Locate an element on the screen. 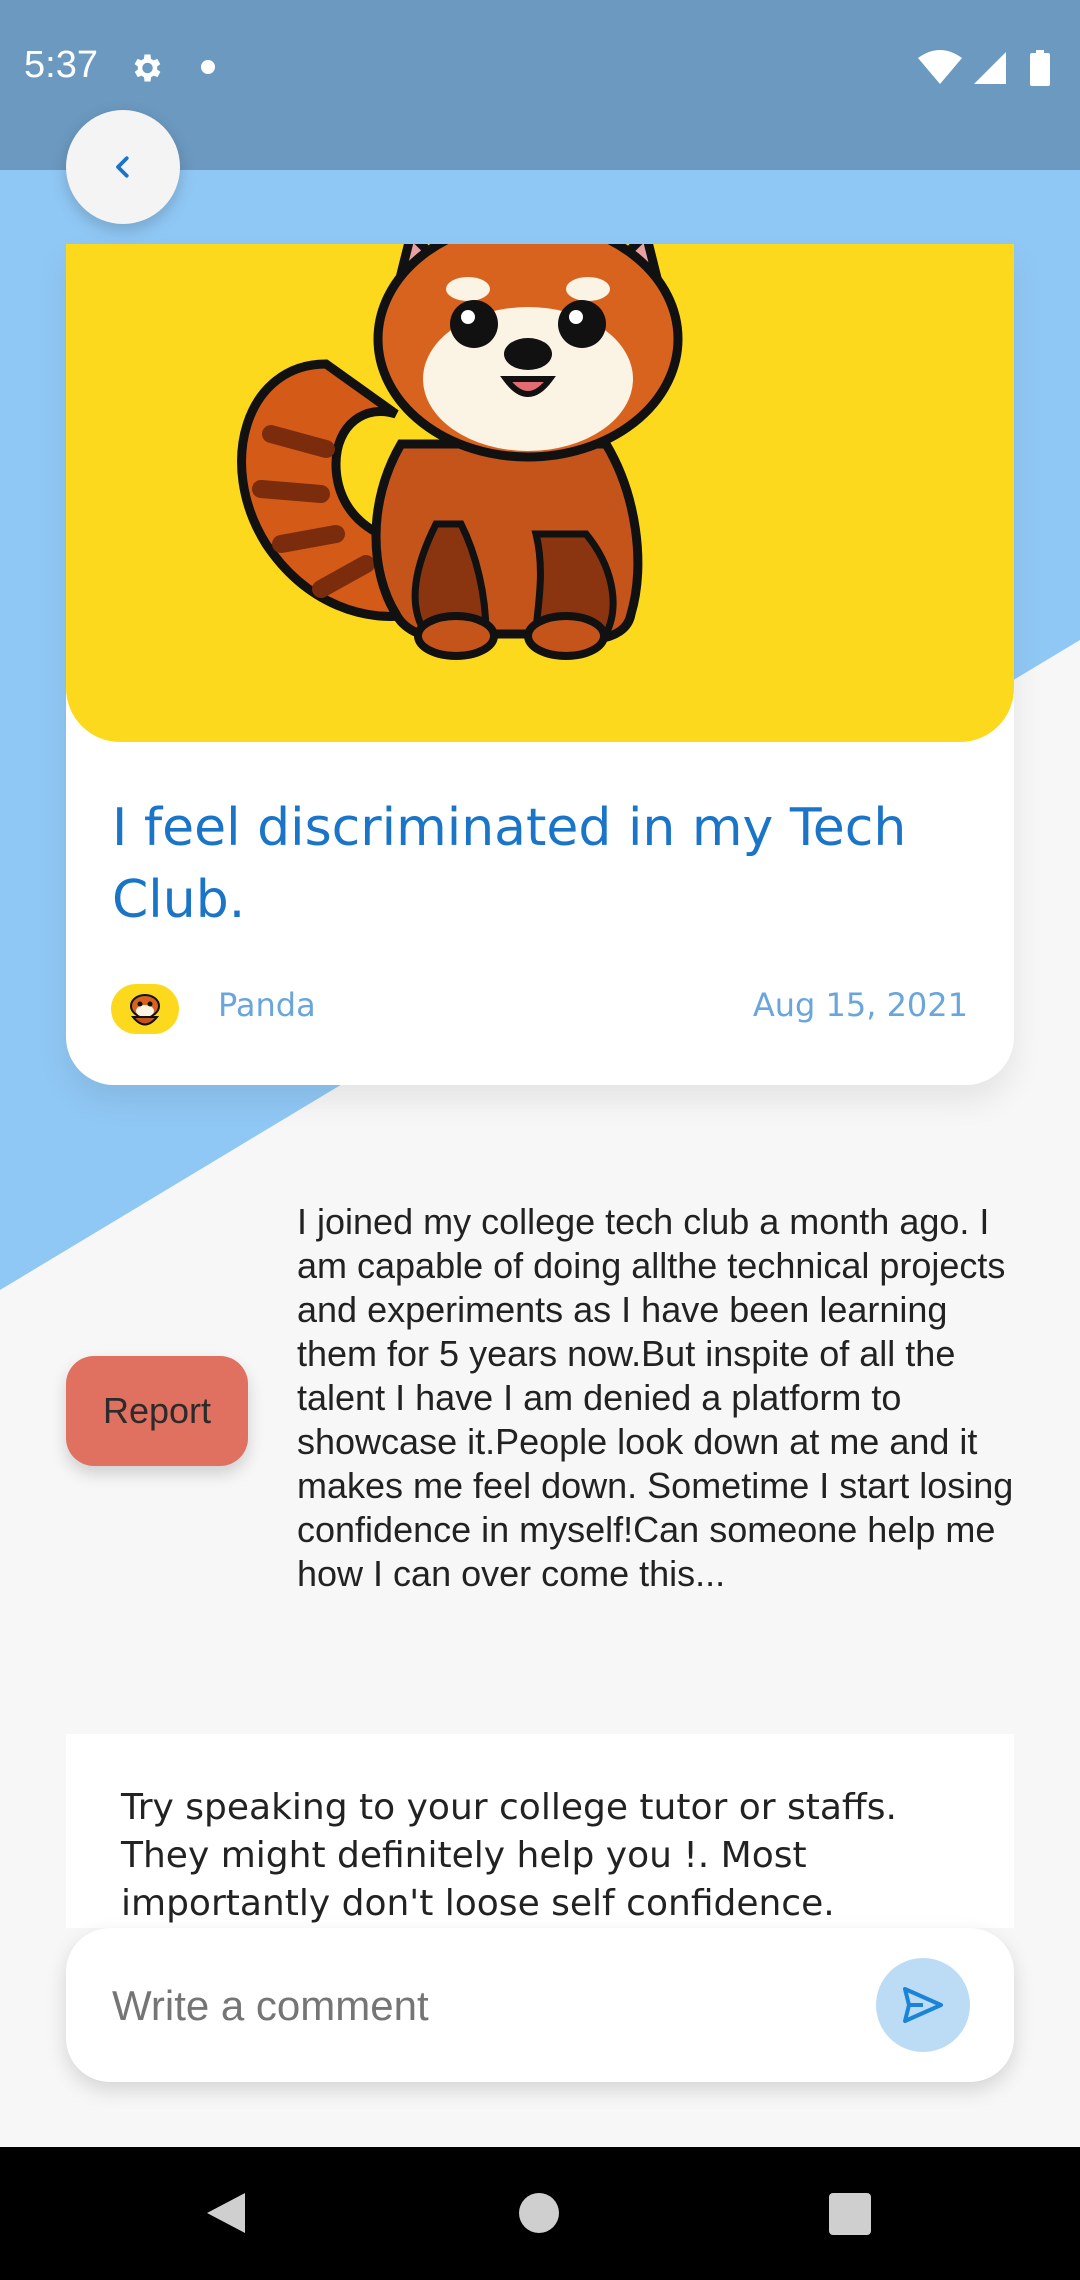  comment-input is located at coordinates (492, 2006).